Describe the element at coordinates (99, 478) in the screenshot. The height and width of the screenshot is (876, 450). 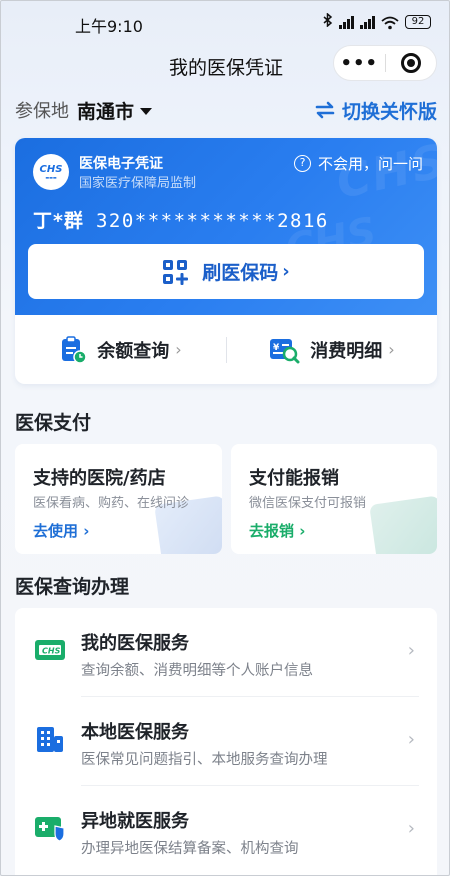
I see `supported-hospitals-title: 支持的医院/药店` at that location.